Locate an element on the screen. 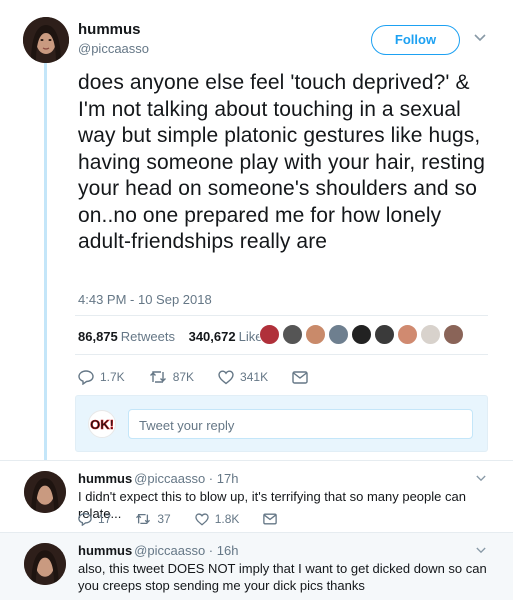  reply-author: hummus @piccaasso · 17h is located at coordinates (158, 478).